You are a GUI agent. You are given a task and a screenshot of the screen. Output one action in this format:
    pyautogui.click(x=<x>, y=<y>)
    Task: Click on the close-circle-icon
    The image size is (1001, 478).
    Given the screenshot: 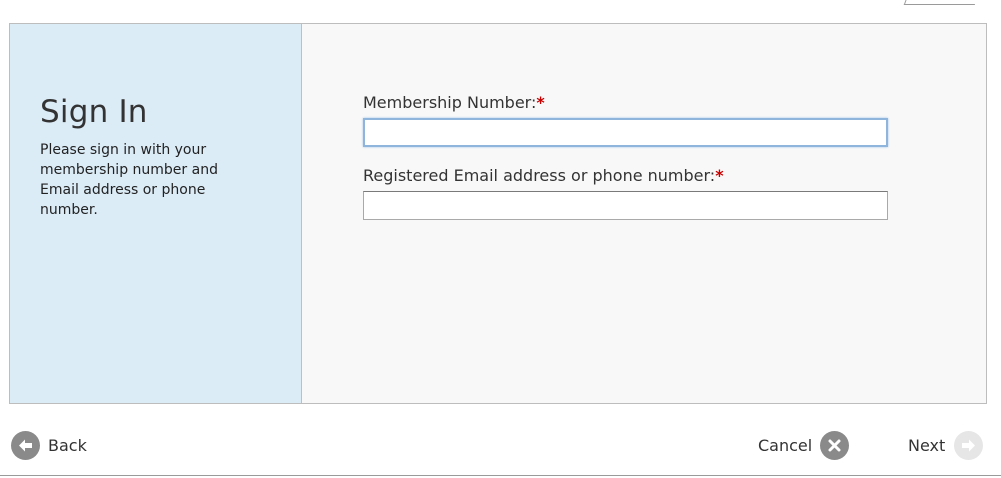 What is the action you would take?
    pyautogui.click(x=835, y=445)
    